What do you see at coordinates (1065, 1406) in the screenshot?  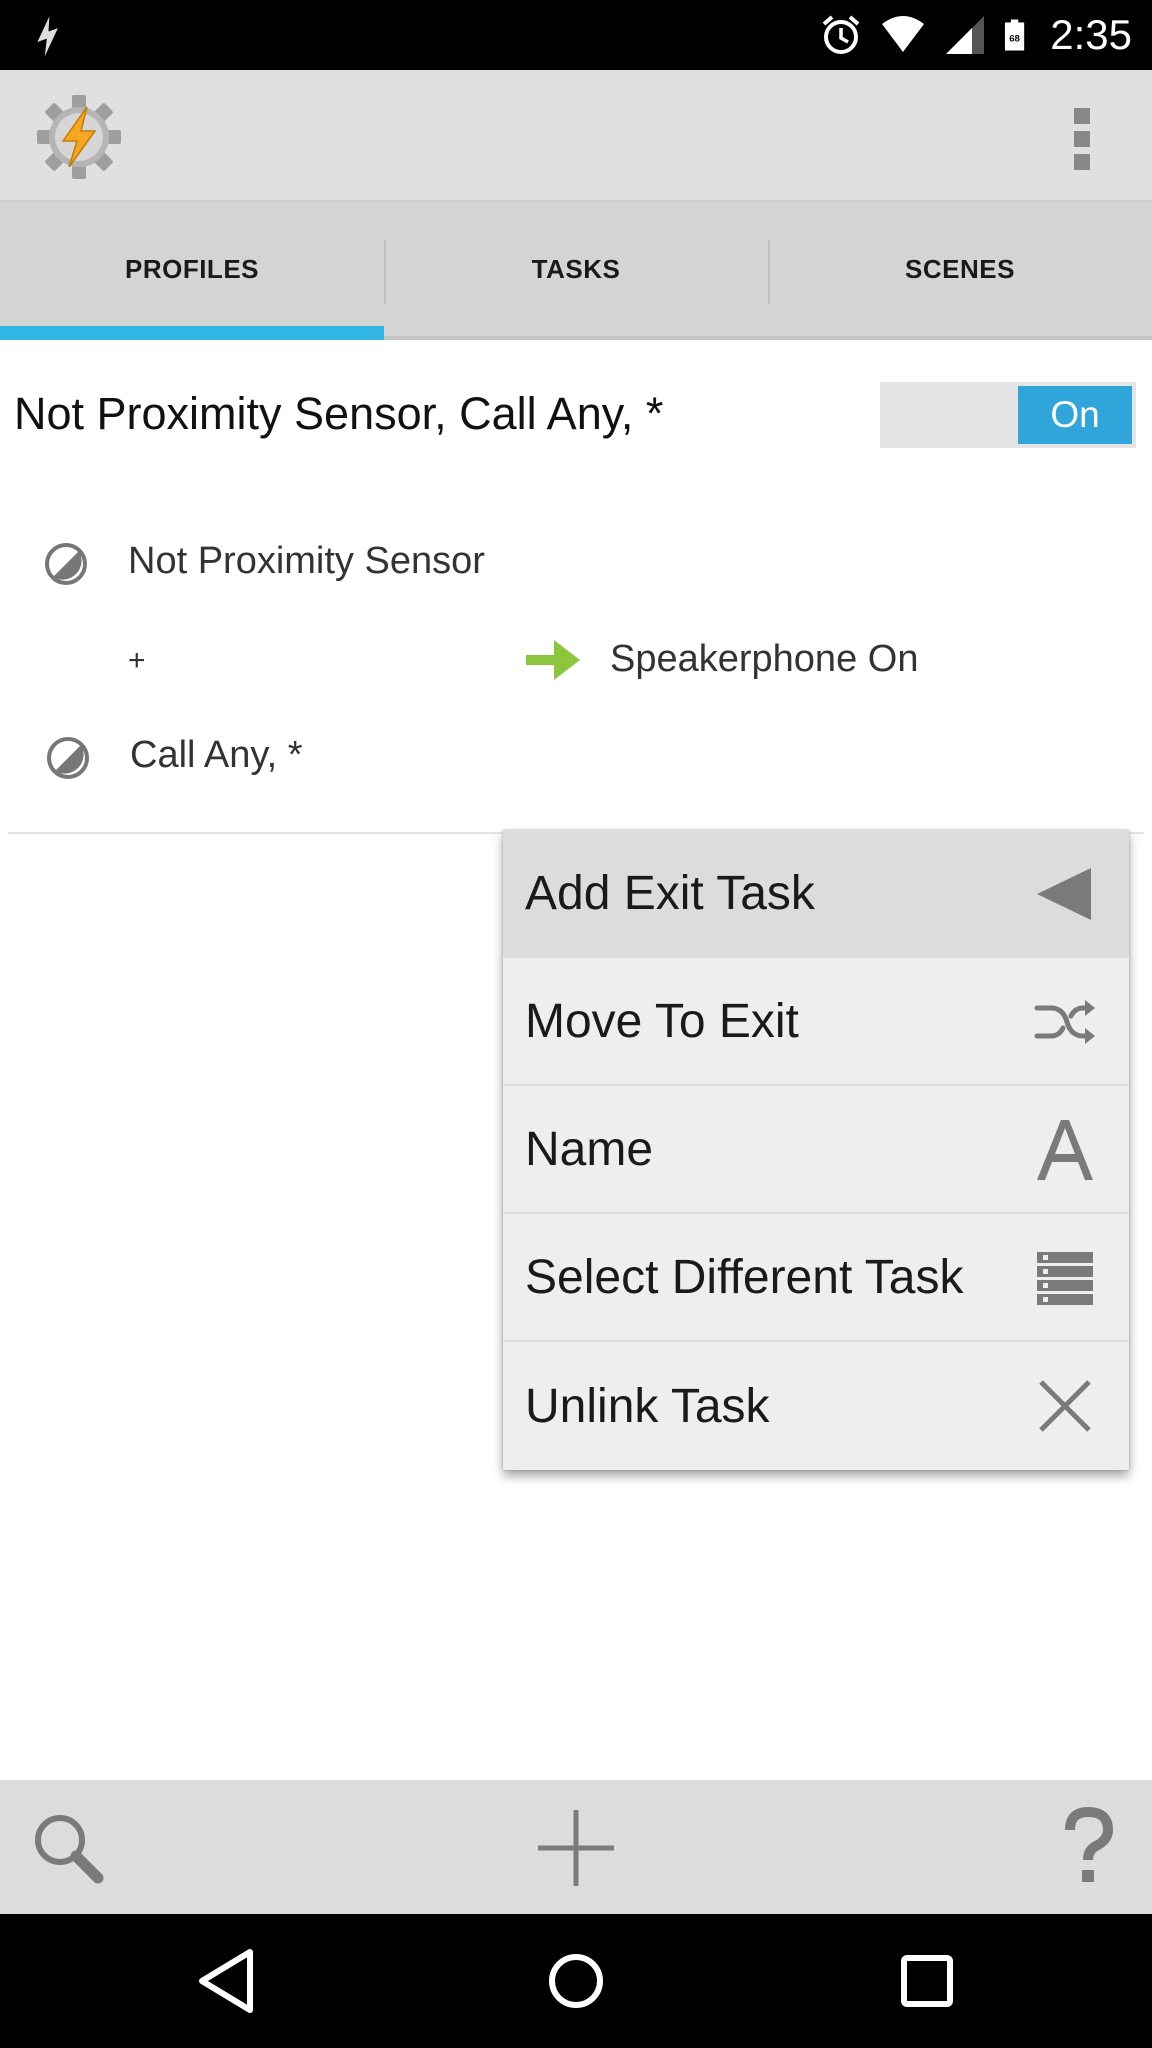 I see `close-icon` at bounding box center [1065, 1406].